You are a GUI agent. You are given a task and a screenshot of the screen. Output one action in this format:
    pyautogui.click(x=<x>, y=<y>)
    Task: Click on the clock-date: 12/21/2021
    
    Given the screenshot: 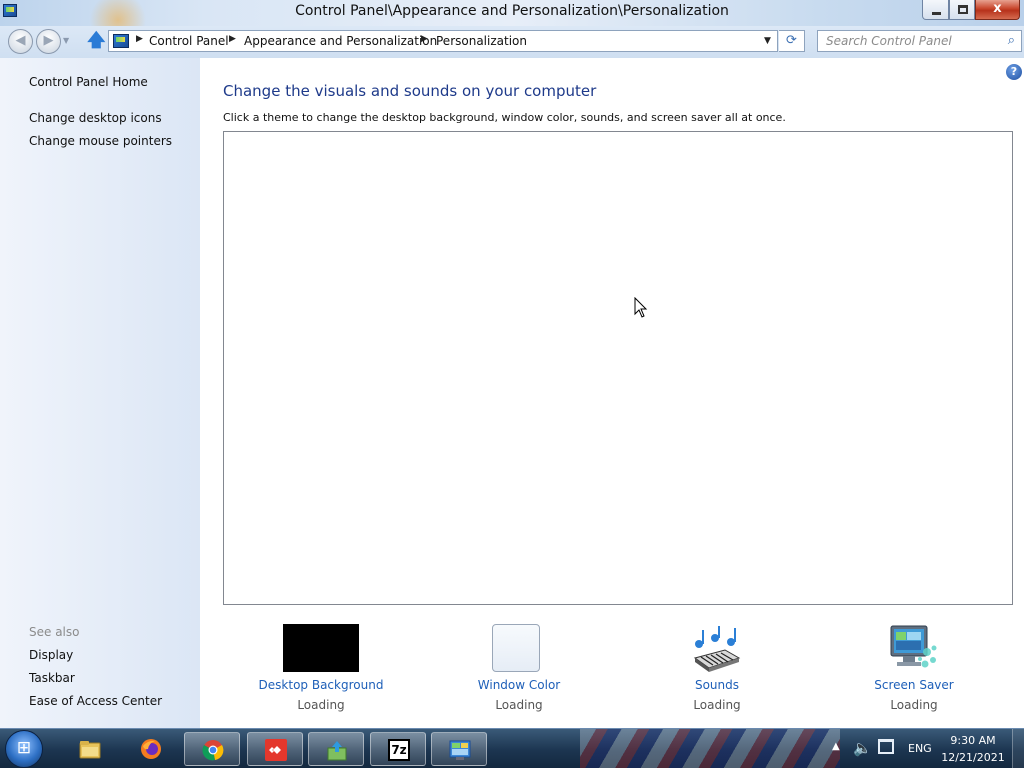 What is the action you would take?
    pyautogui.click(x=973, y=757)
    